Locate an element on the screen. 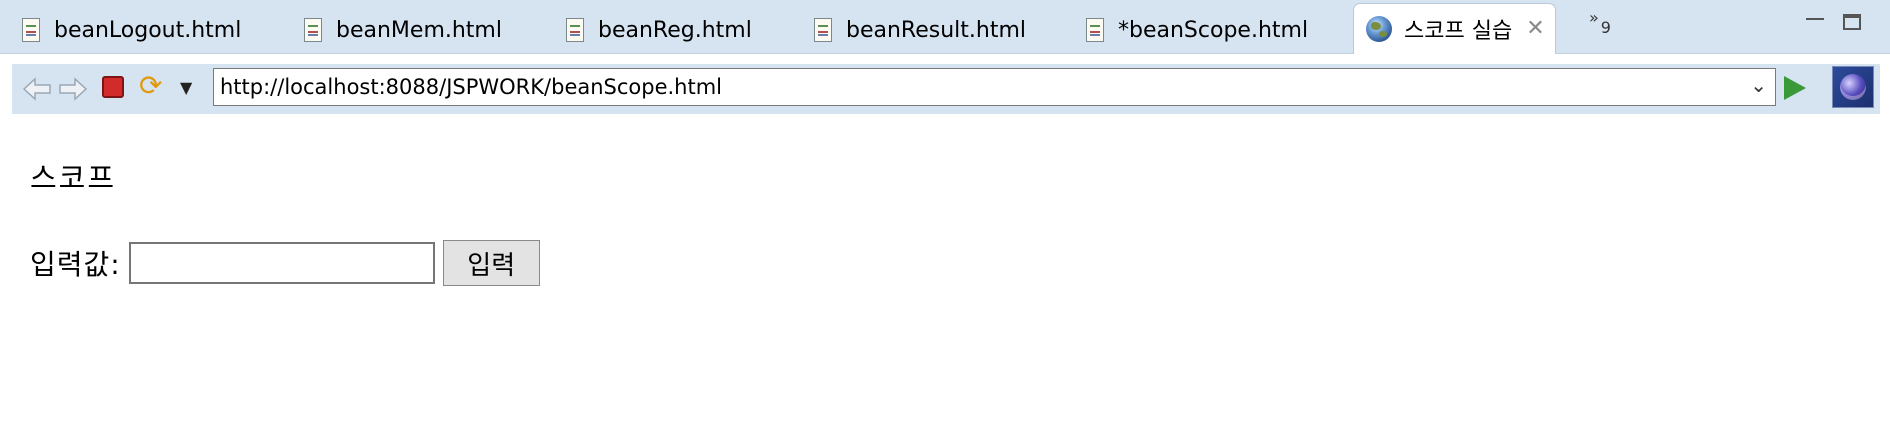  chevron-down-icon: ▼ is located at coordinates (186, 87).